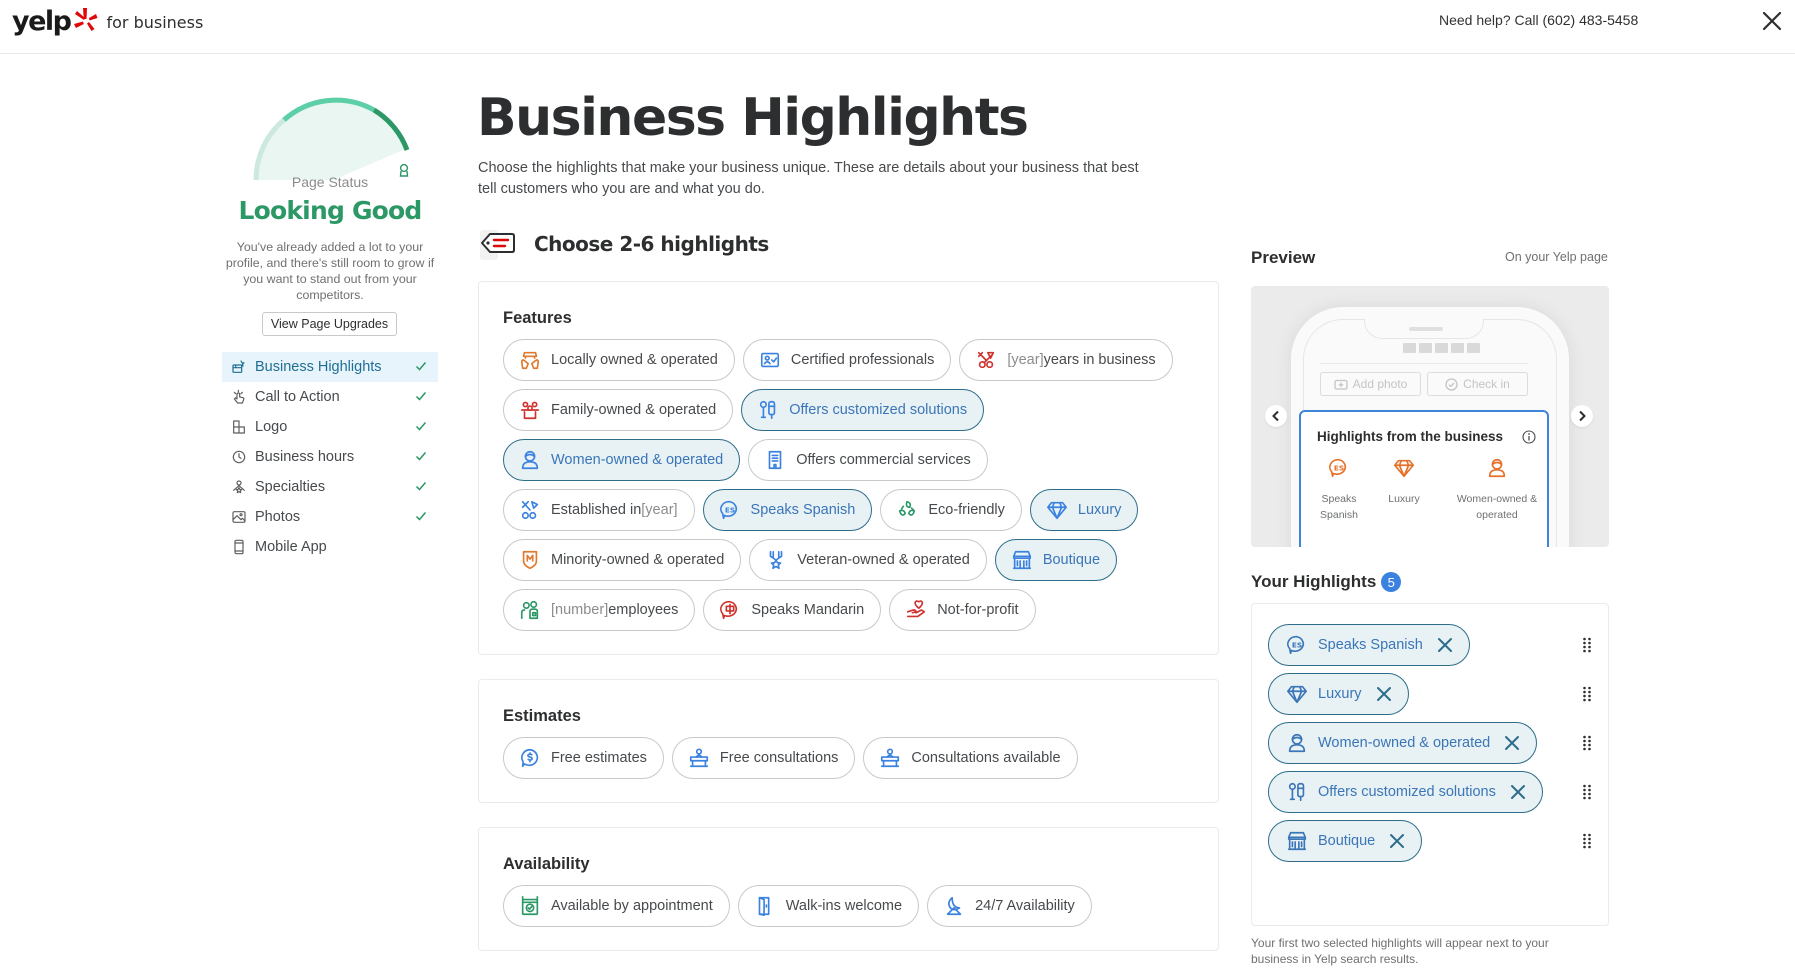 This screenshot has height=974, width=1795. I want to click on calendar-check-icon, so click(530, 906).